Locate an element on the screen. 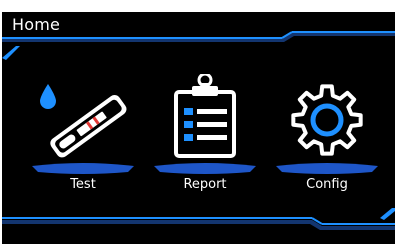 Image resolution: width=397 pixels, height=246 pixels. config-button: Config is located at coordinates (327, 134).